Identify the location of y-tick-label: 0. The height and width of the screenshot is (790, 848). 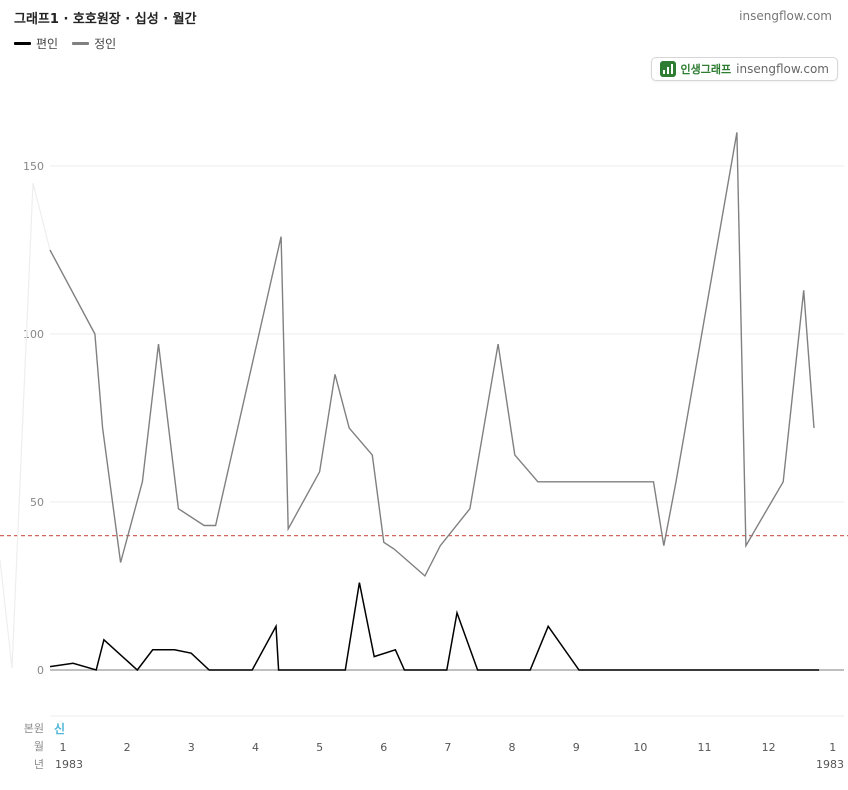
(40, 670).